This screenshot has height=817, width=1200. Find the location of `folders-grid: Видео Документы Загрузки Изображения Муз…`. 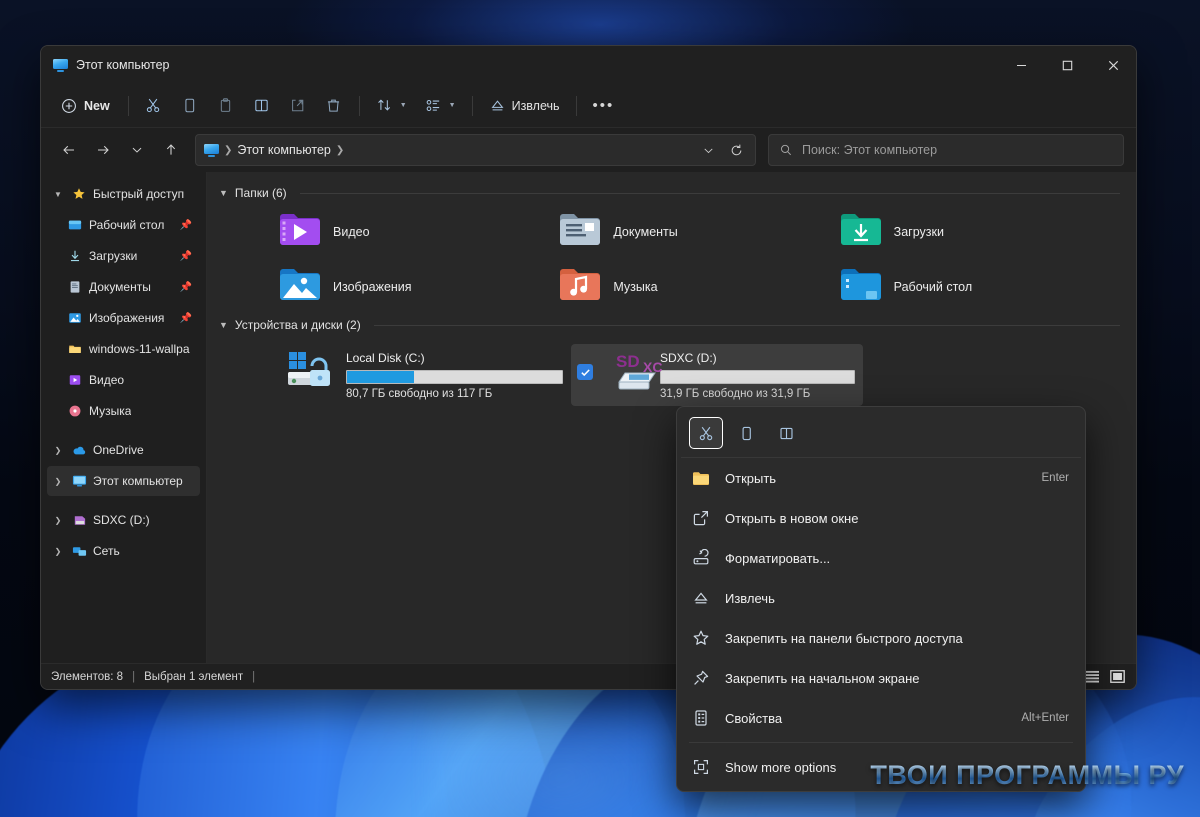

folders-grid: Видео Документы Загрузки Изображения Муз… is located at coordinates (669, 260).